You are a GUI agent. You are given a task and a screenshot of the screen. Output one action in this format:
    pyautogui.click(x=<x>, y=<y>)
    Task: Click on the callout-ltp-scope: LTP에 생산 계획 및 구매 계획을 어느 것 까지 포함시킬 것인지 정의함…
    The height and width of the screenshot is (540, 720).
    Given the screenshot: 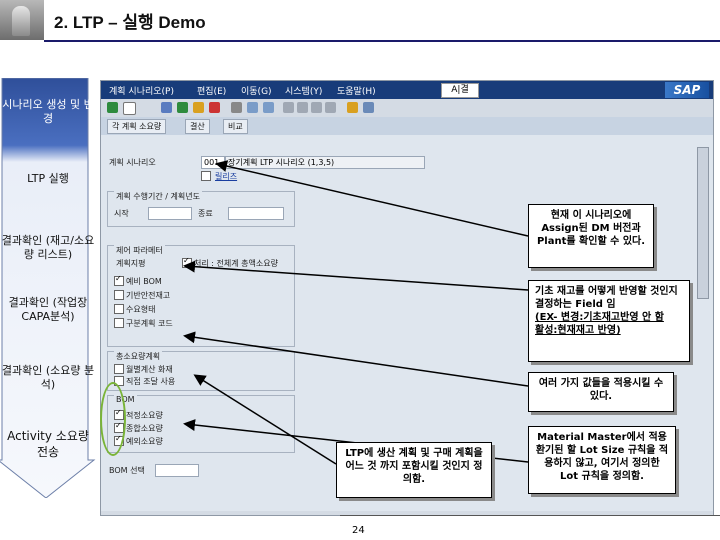 What is the action you would take?
    pyautogui.click(x=414, y=470)
    